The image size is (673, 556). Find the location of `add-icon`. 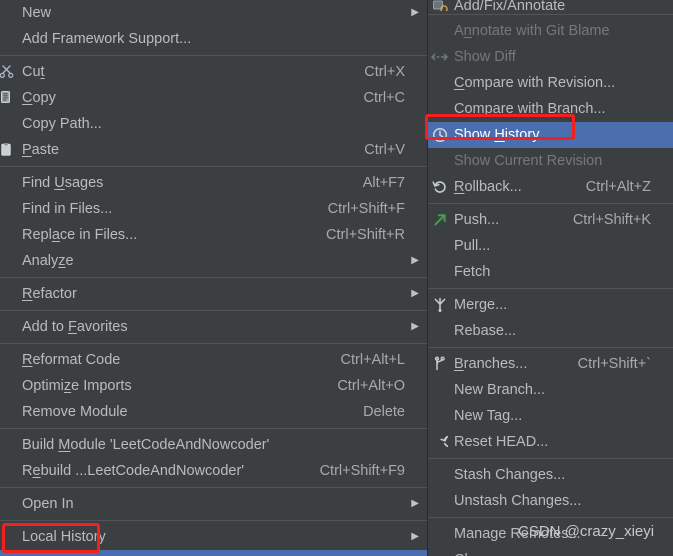

add-icon is located at coordinates (440, 5).